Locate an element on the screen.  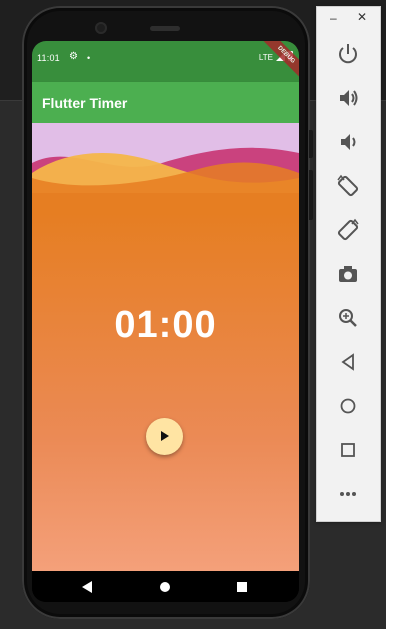
power-button is located at coordinates (348, 54).